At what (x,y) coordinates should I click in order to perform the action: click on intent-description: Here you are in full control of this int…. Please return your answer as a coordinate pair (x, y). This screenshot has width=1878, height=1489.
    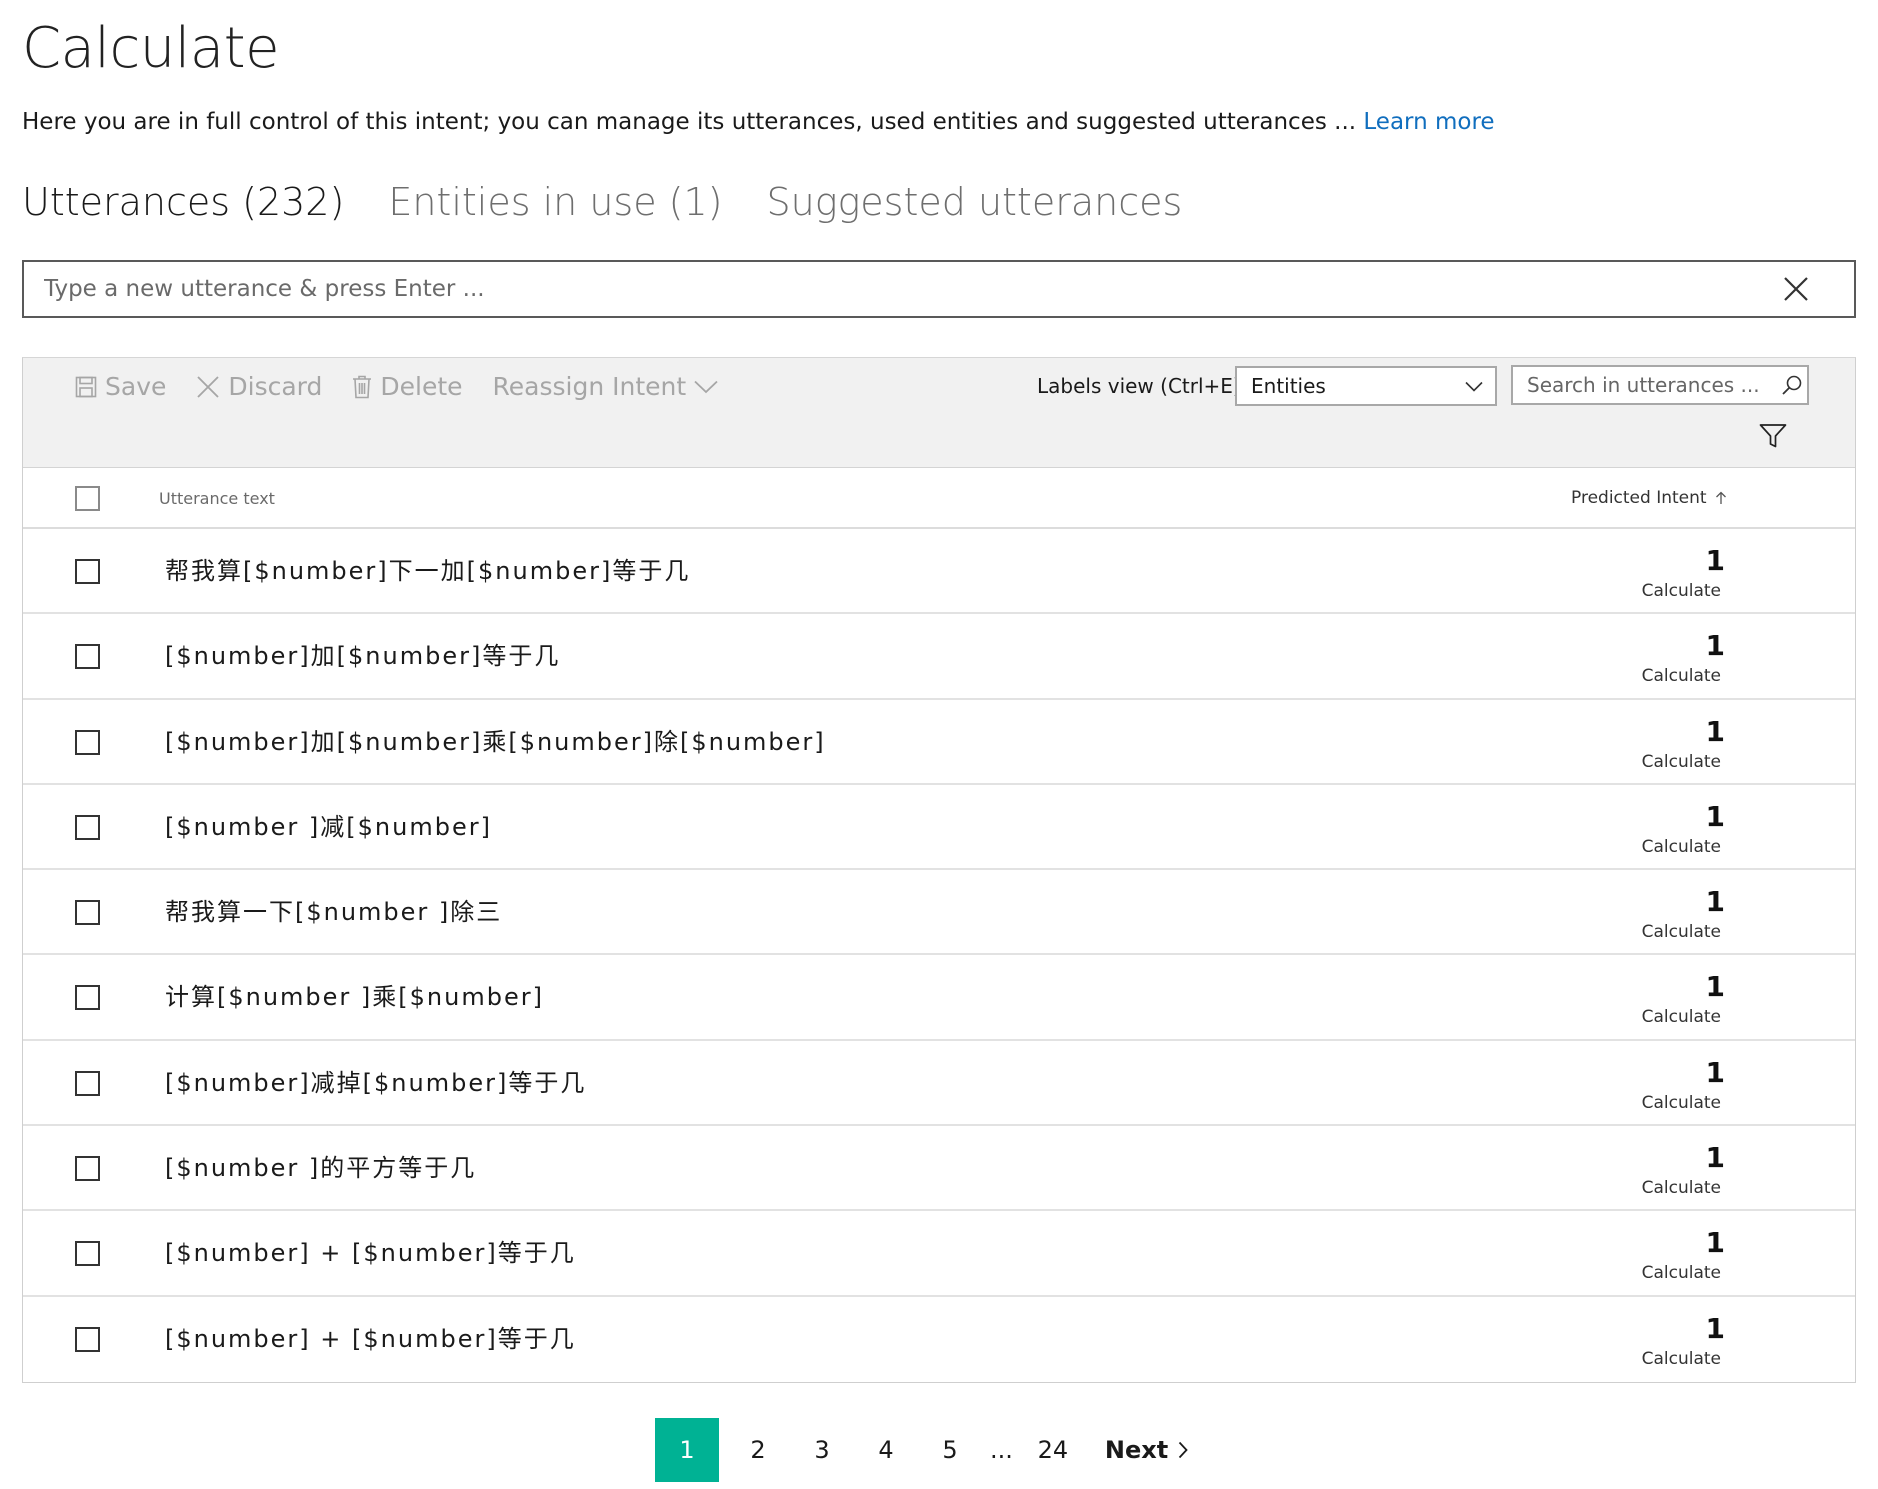
    Looking at the image, I should click on (758, 122).